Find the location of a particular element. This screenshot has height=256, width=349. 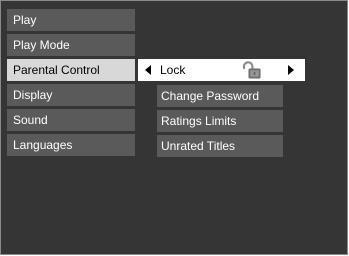

submenu-item-ratings-limits: Ratings Limits is located at coordinates (220, 121).